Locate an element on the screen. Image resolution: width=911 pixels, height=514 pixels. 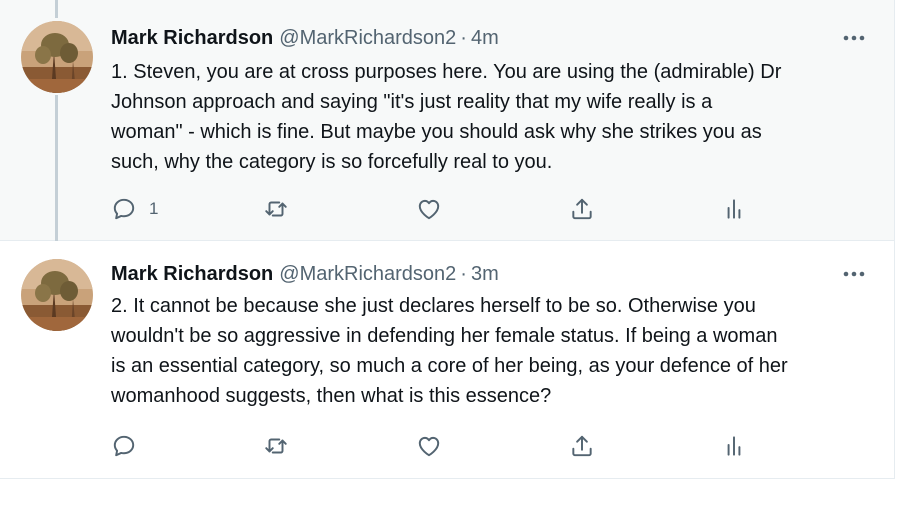
feed-continuation-area is located at coordinates (447, 496).